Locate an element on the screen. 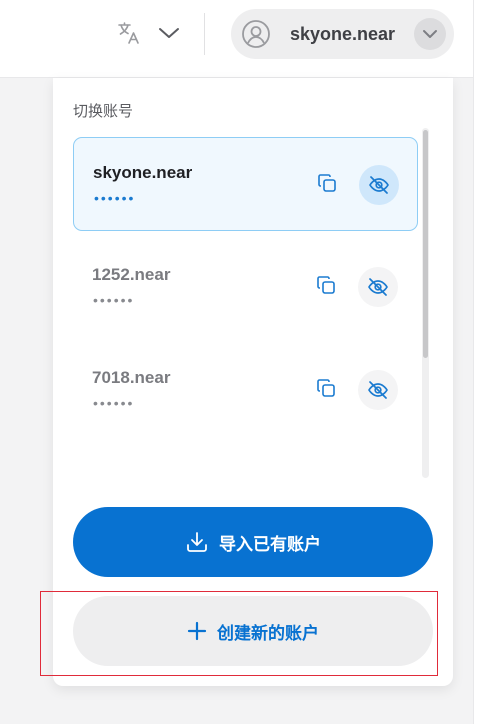 This screenshot has height=724, width=485. user-avatar-icon is located at coordinates (256, 34).